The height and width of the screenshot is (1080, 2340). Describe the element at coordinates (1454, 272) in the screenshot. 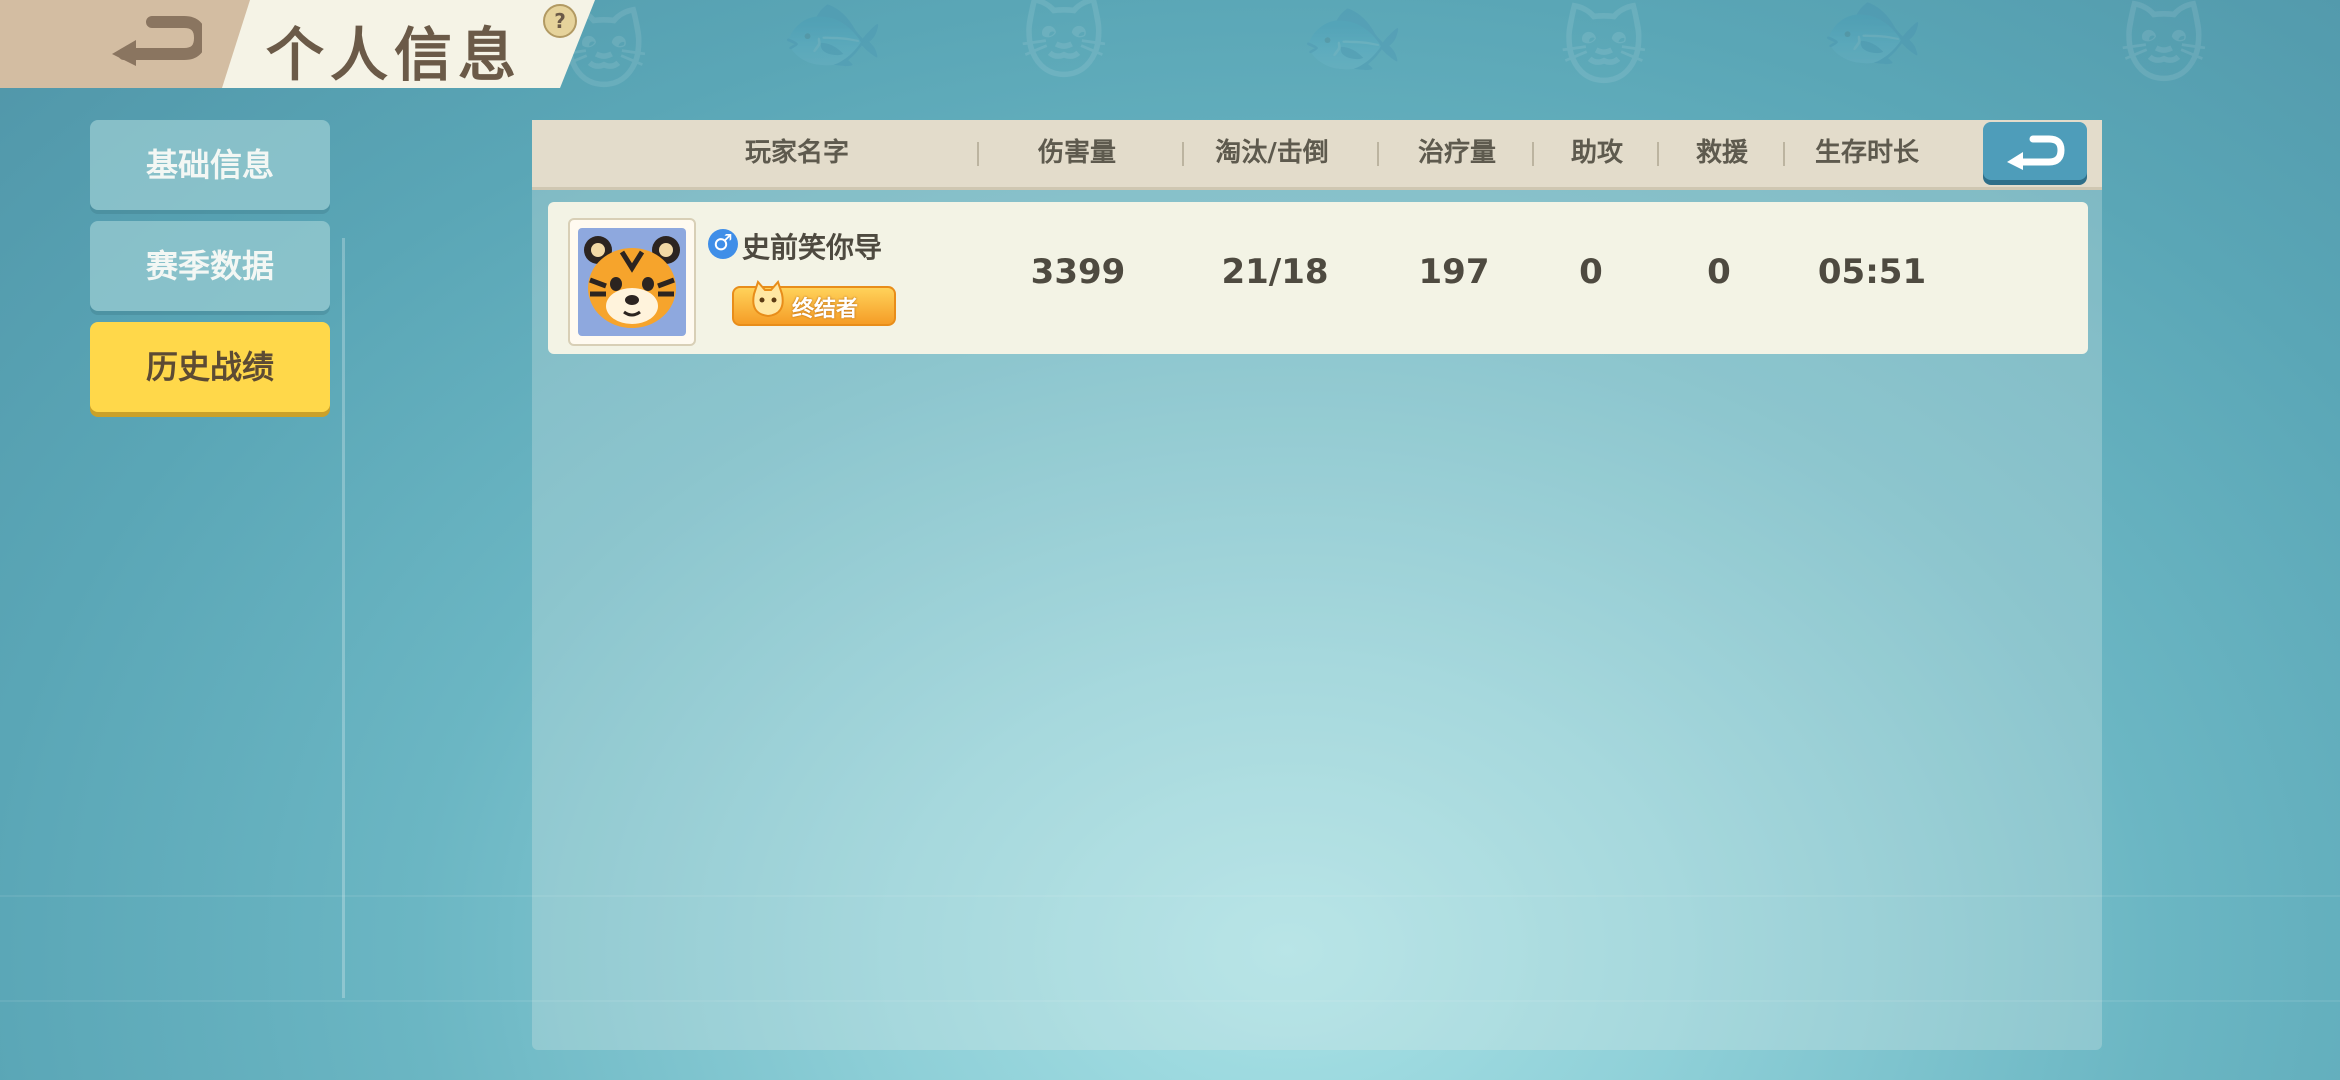

I see `cell-healing: 197` at that location.